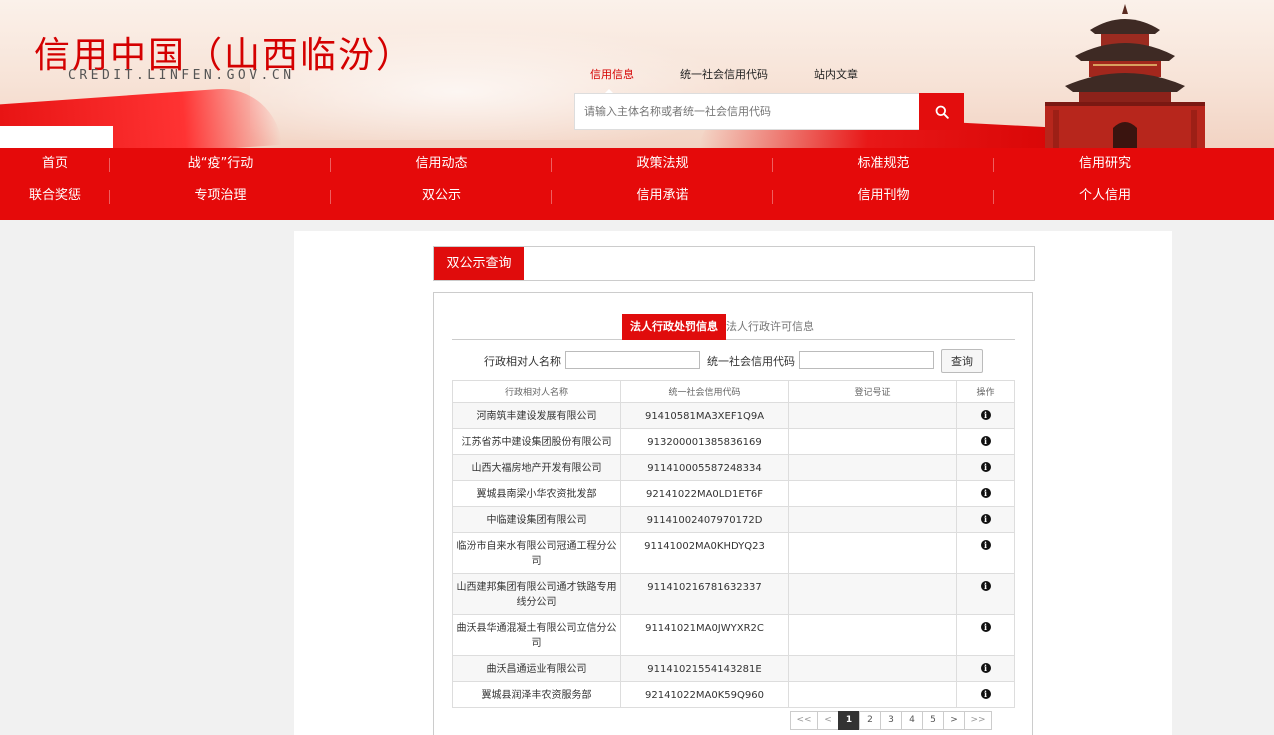  Describe the element at coordinates (704, 415) in the screenshot. I see `cell-credit-code: 91410581MA3XEF1Q9A` at that location.